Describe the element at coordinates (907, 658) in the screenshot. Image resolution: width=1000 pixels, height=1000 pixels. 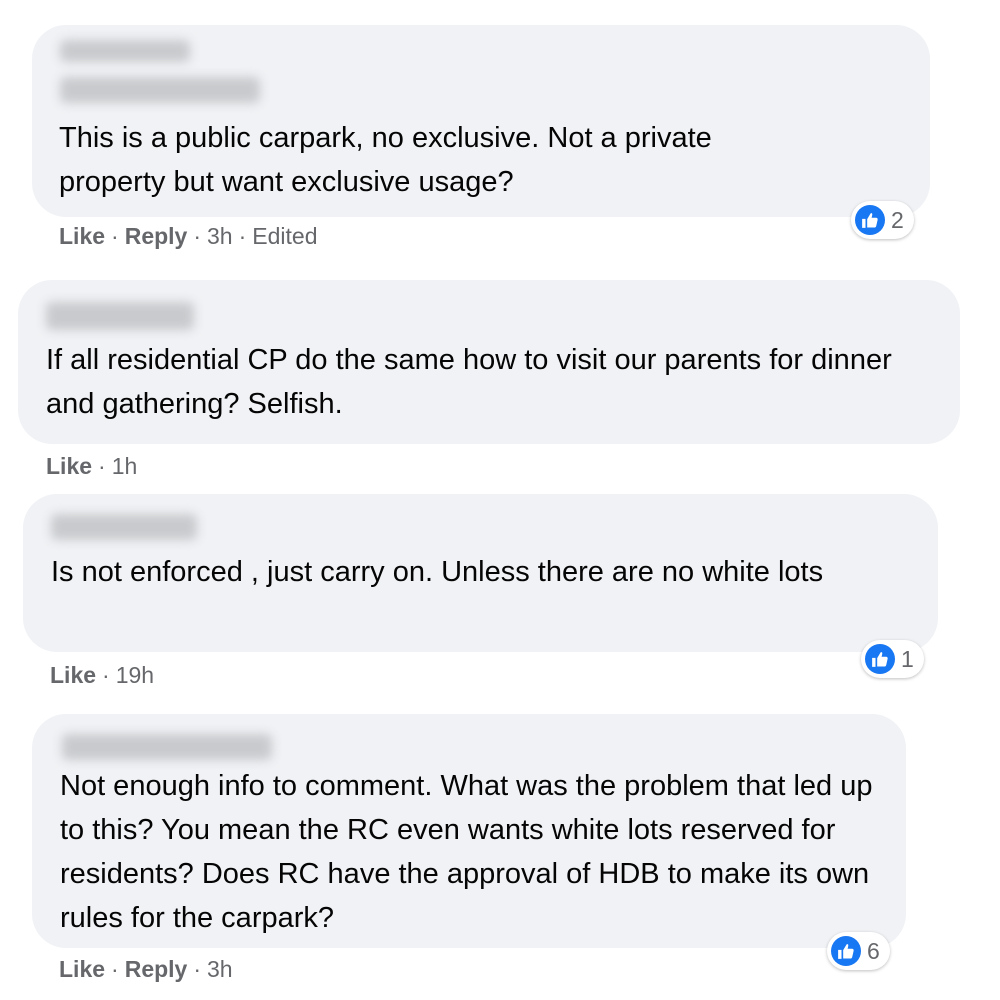
I see `reaction-count: 1` at that location.